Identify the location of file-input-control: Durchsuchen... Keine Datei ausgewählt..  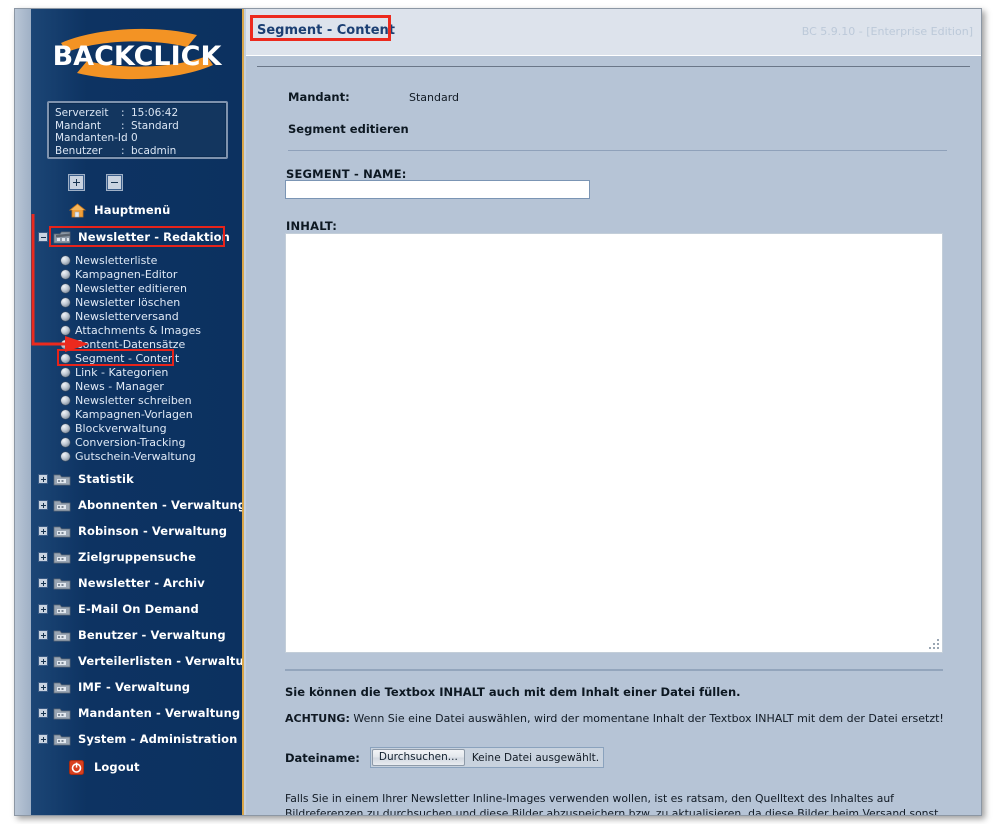
(487, 757).